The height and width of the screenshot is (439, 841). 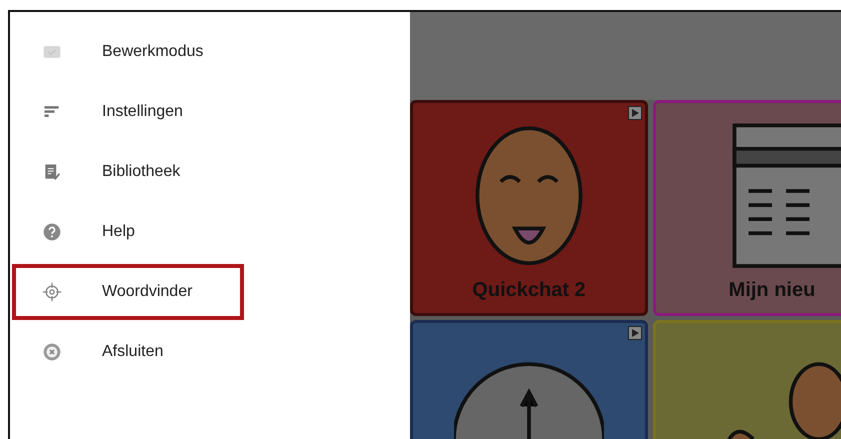 What do you see at coordinates (128, 352) in the screenshot?
I see `menu-item: Afsluiten` at bounding box center [128, 352].